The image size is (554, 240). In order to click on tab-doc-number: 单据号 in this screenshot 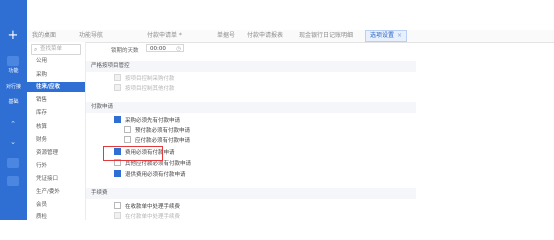, I will do `click(226, 36)`.